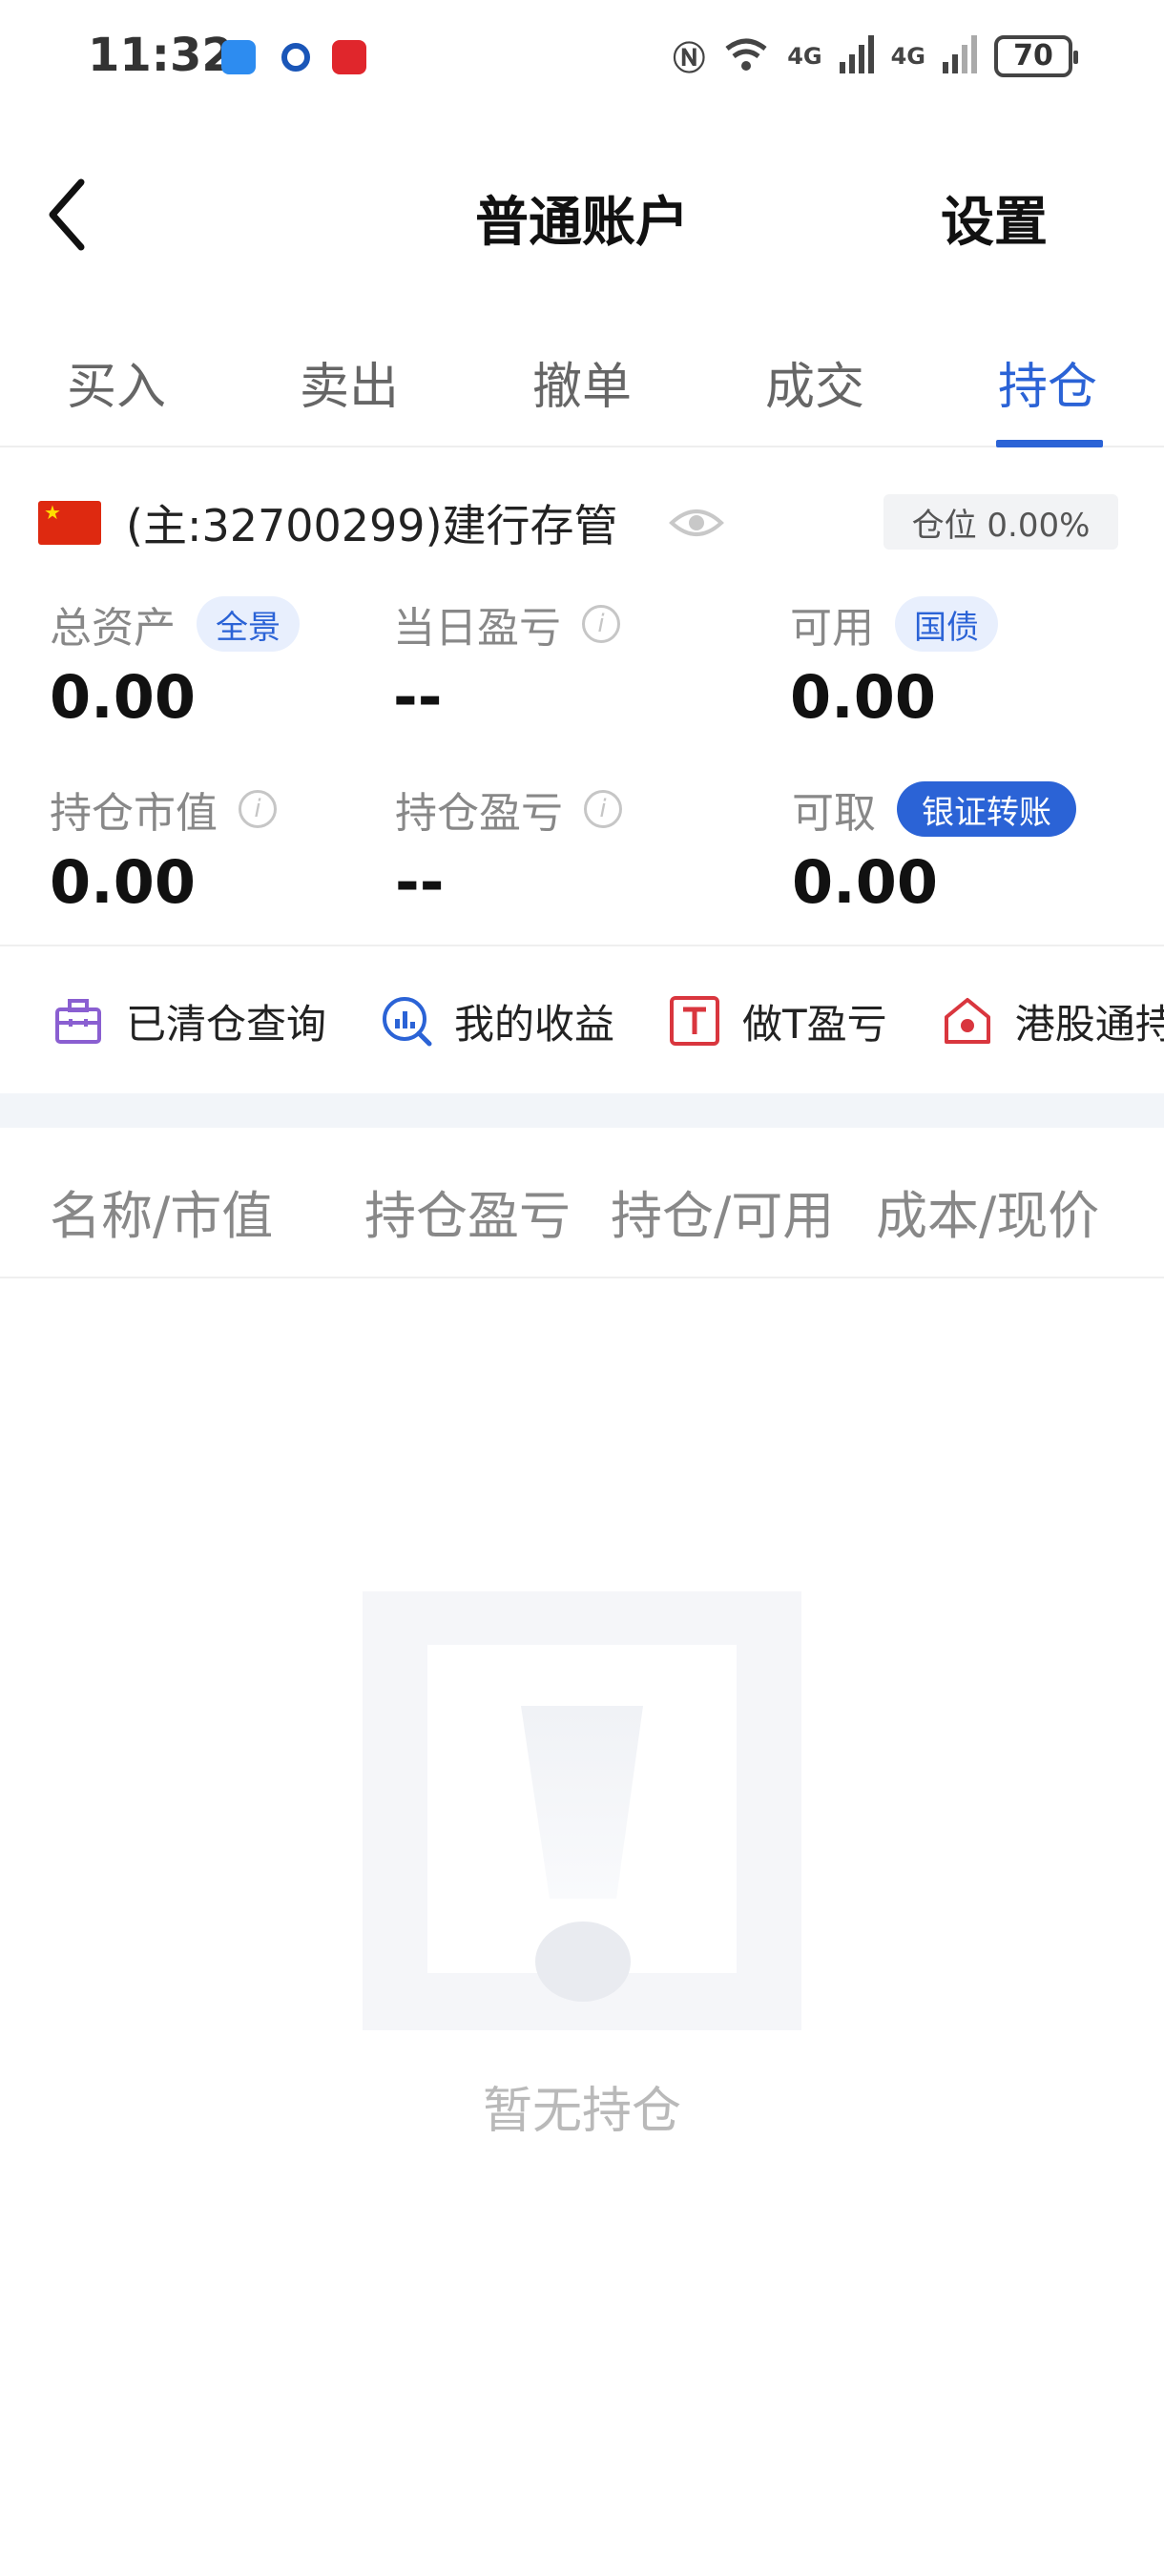 The width and height of the screenshot is (1164, 2576). Describe the element at coordinates (834, 813) in the screenshot. I see `withdrawable-label: 可取` at that location.